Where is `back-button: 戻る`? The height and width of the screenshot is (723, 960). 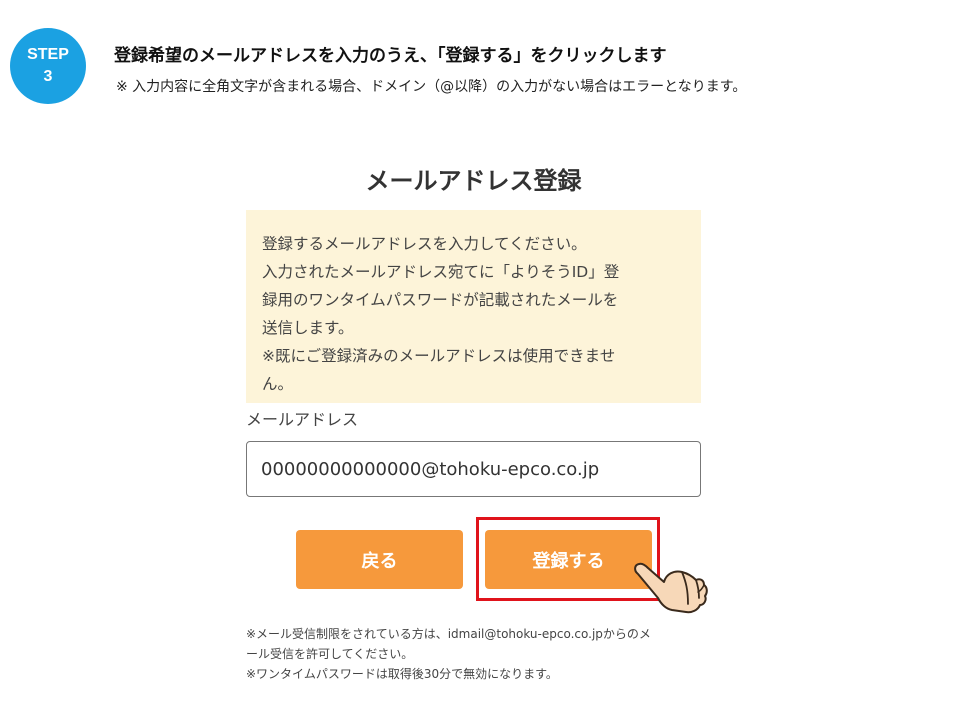
back-button: 戻る is located at coordinates (379, 559).